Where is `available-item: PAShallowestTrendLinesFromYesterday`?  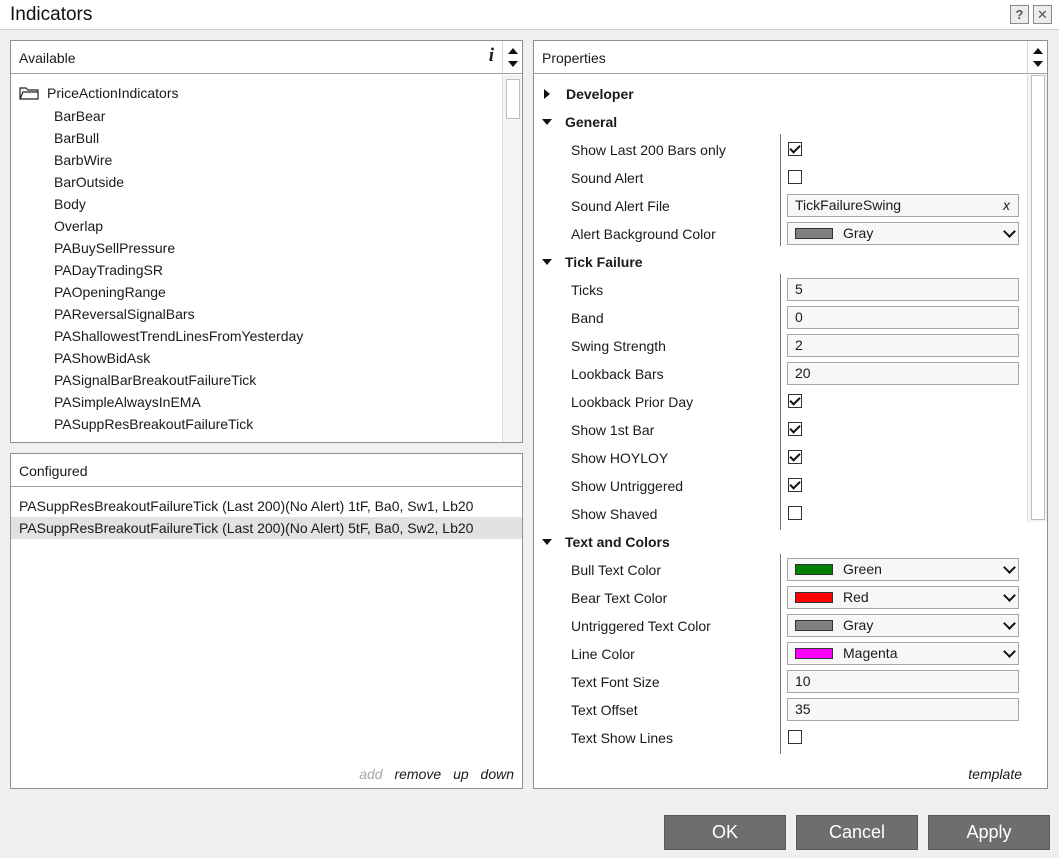
available-item: PAShallowestTrendLinesFromYesterday is located at coordinates (178, 336).